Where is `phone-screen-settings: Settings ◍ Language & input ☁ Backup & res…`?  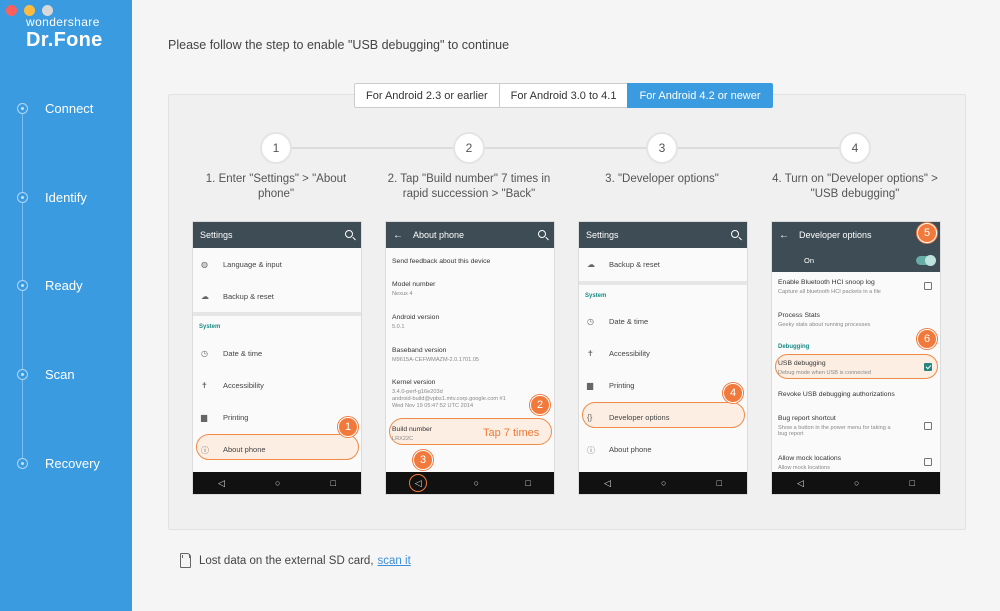 phone-screen-settings: Settings ◍ Language & input ☁ Backup & res… is located at coordinates (277, 358).